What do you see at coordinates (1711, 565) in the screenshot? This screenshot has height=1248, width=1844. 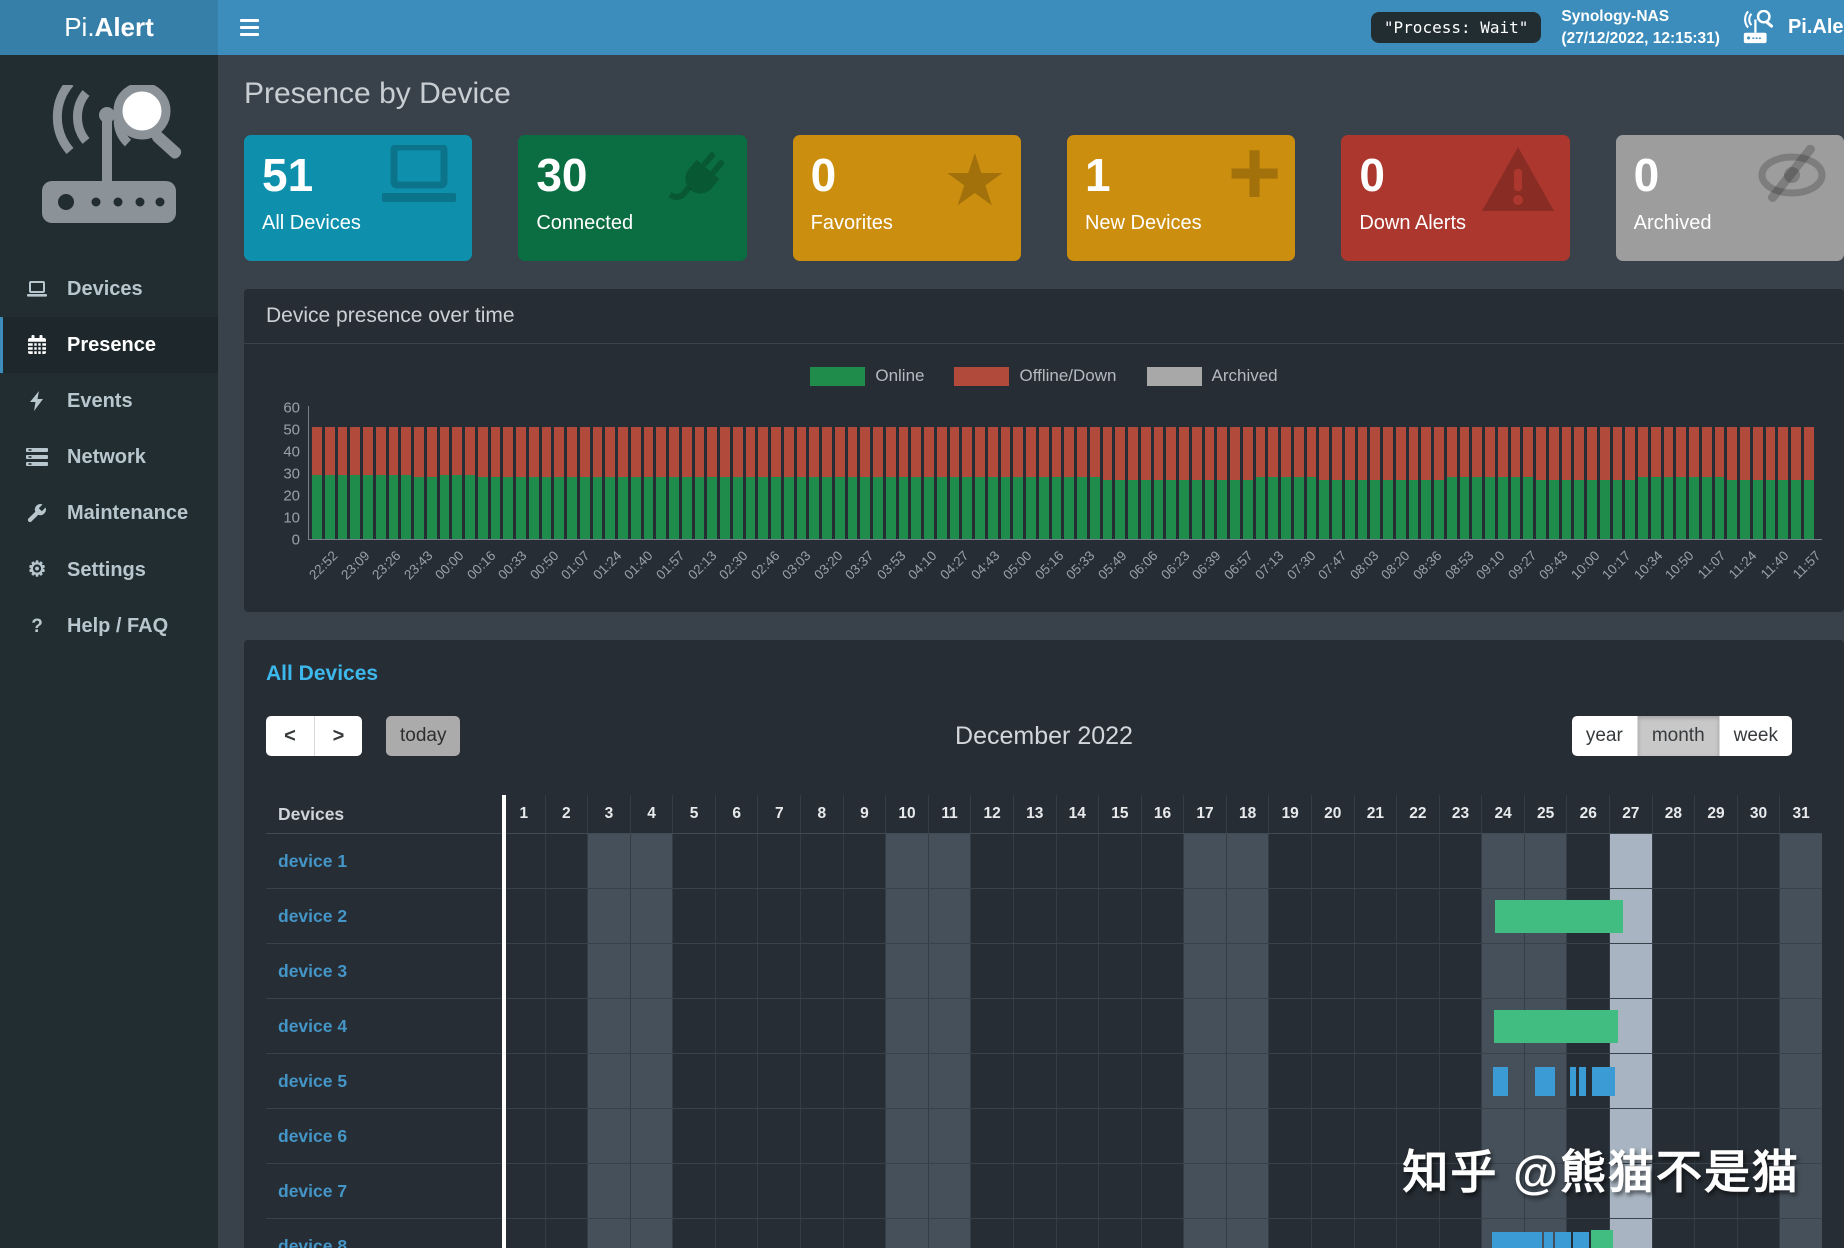 I see `x-tick-label: 11:07` at bounding box center [1711, 565].